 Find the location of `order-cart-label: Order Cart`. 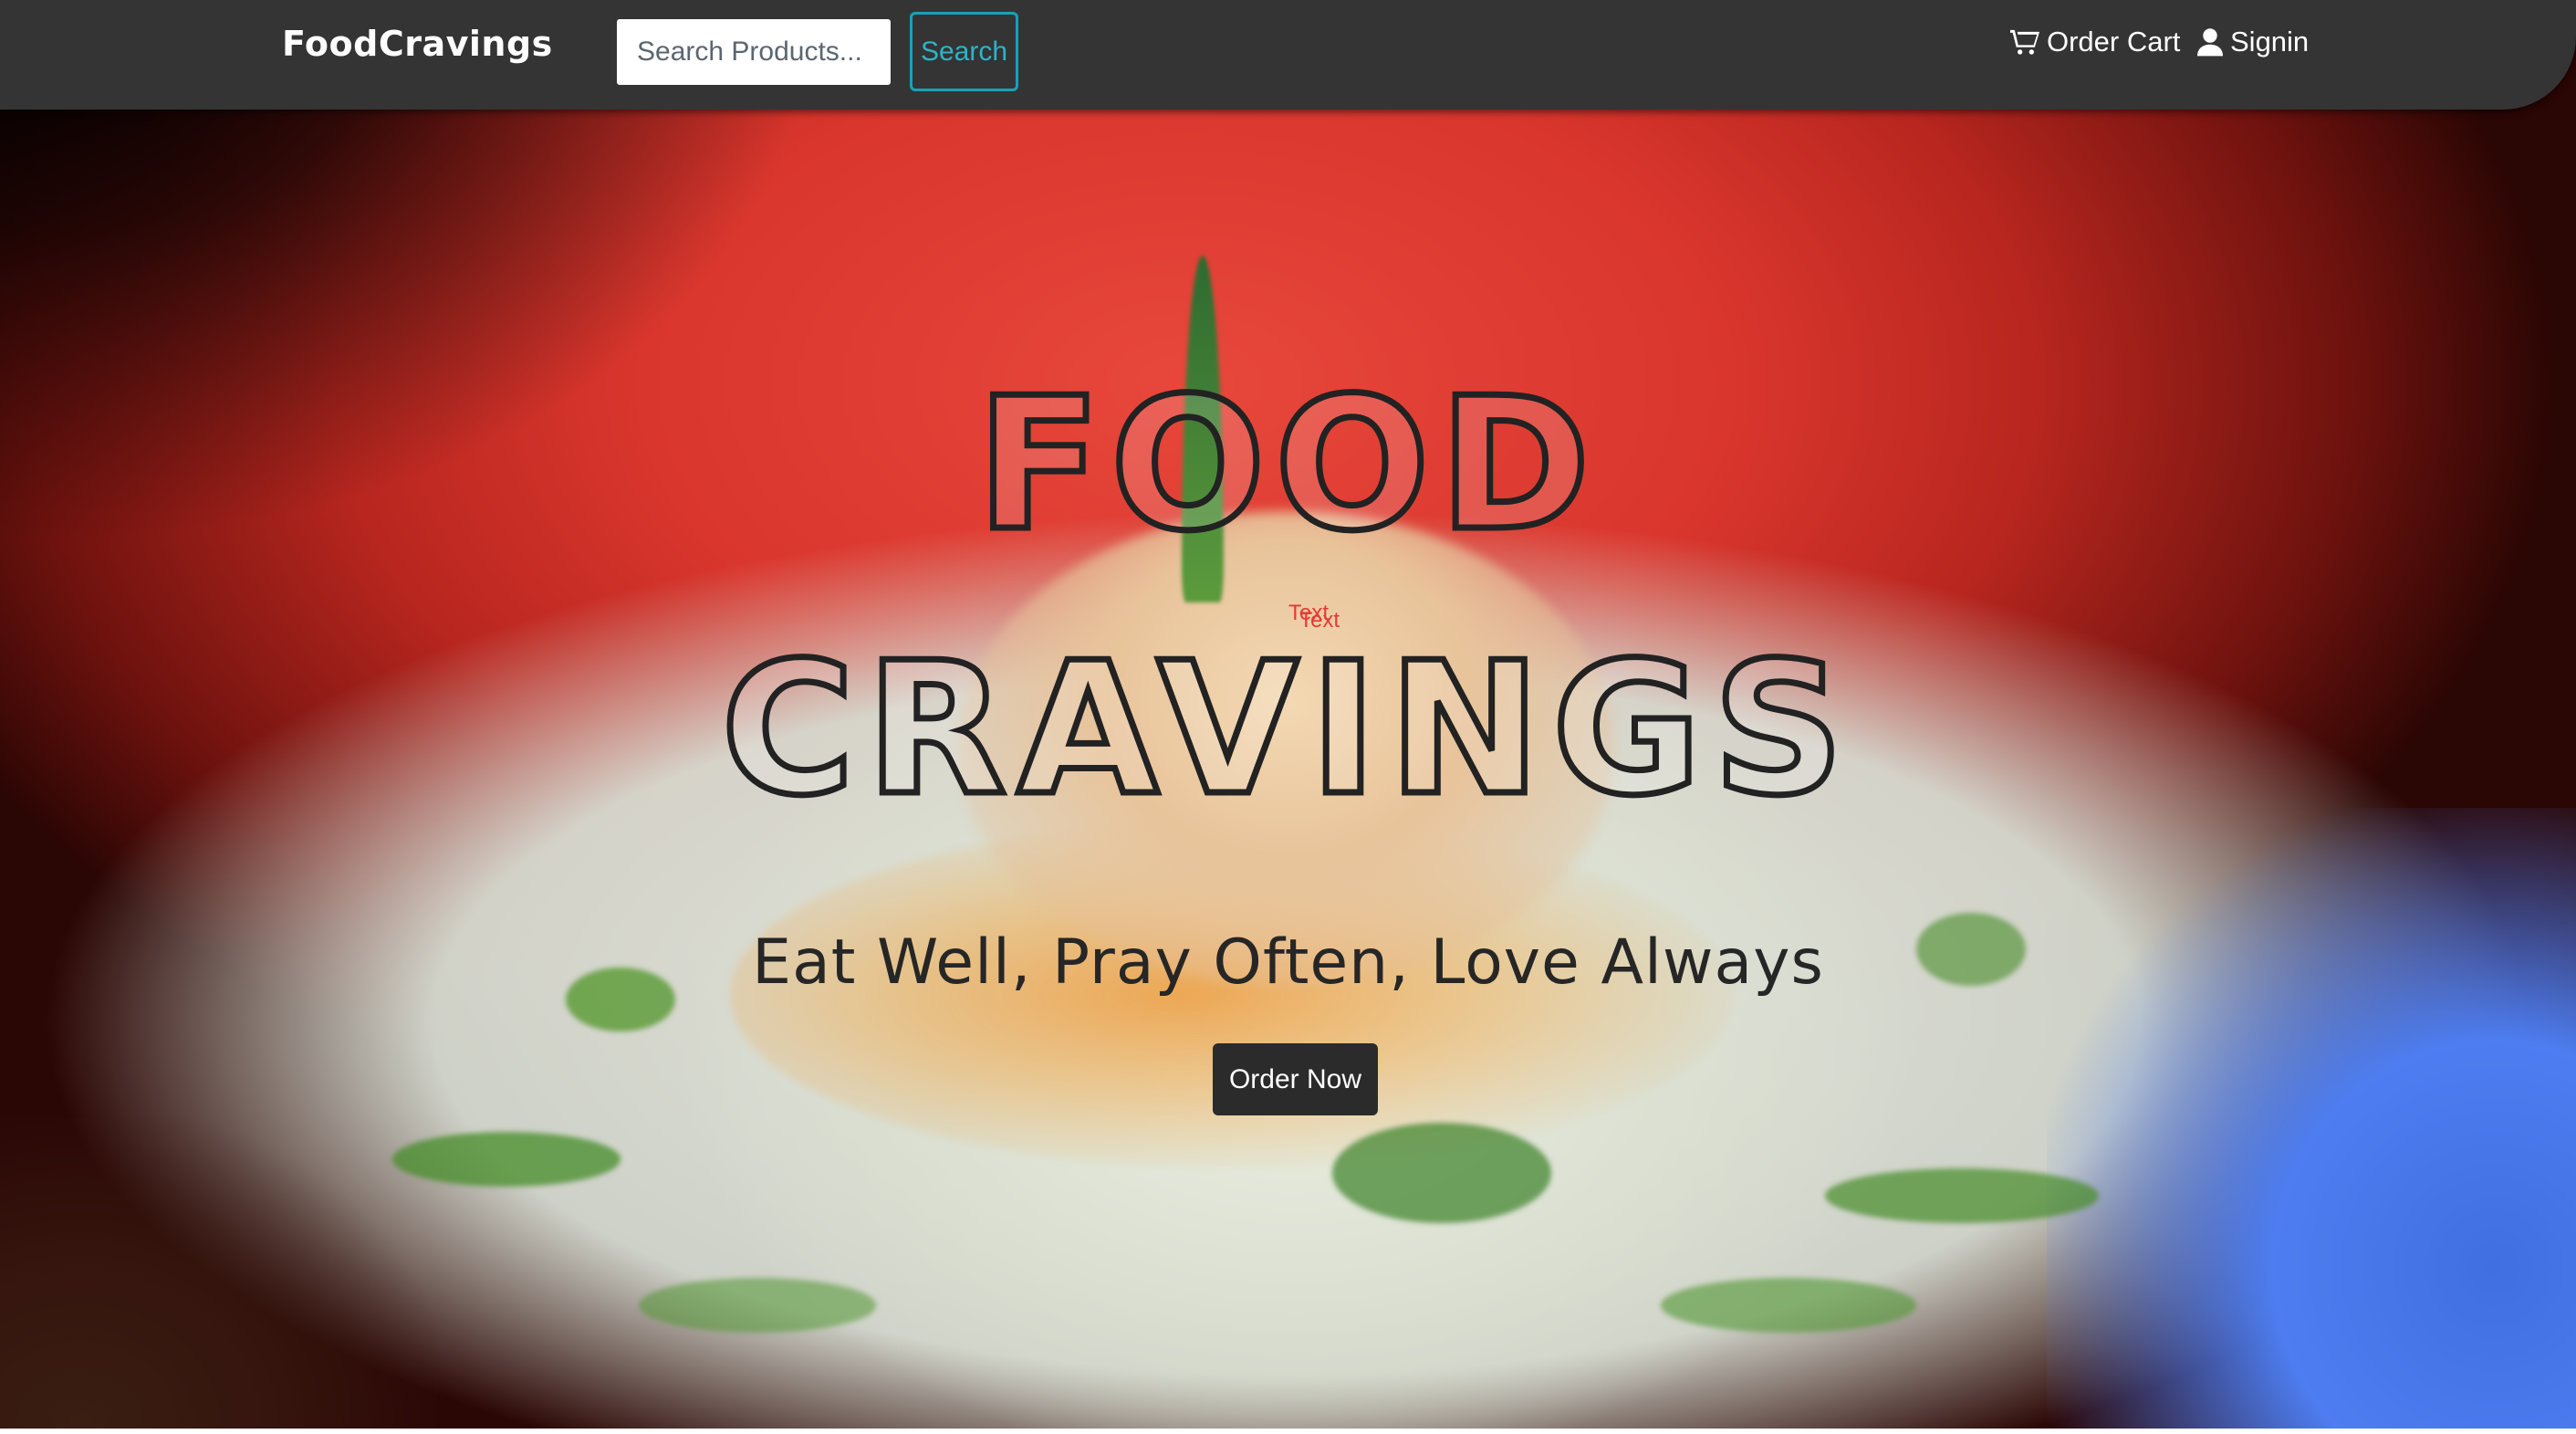

order-cart-label: Order Cart is located at coordinates (2114, 42).